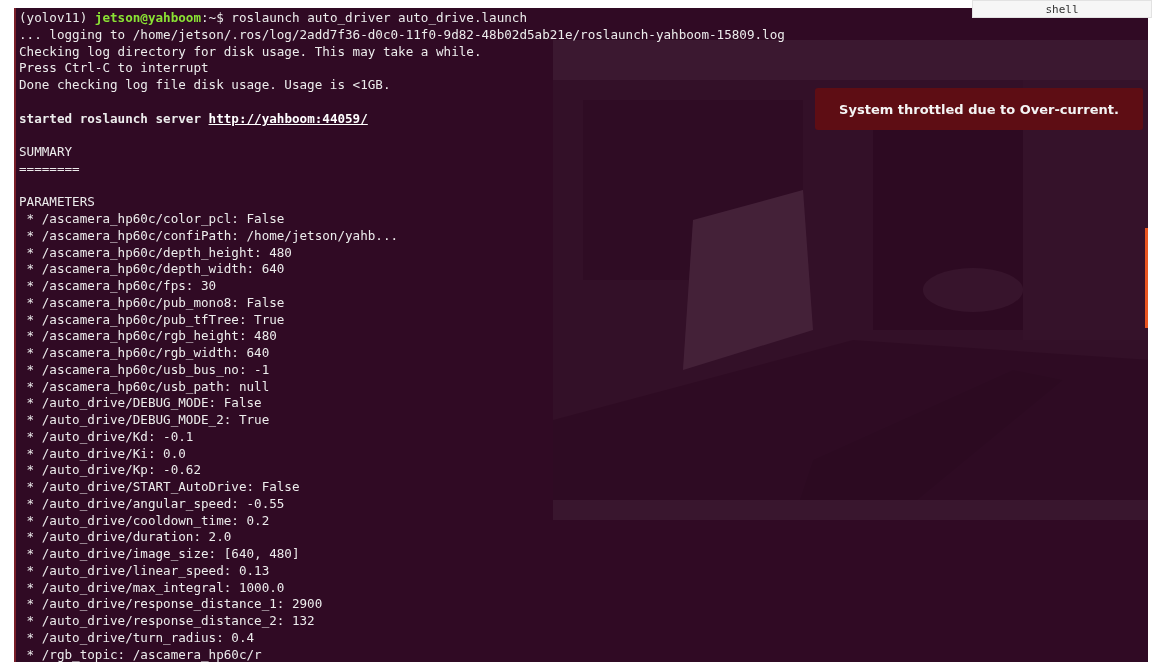  I want to click on terminal-line: * /auto_drive/Kd: -0.1, so click(109, 436).